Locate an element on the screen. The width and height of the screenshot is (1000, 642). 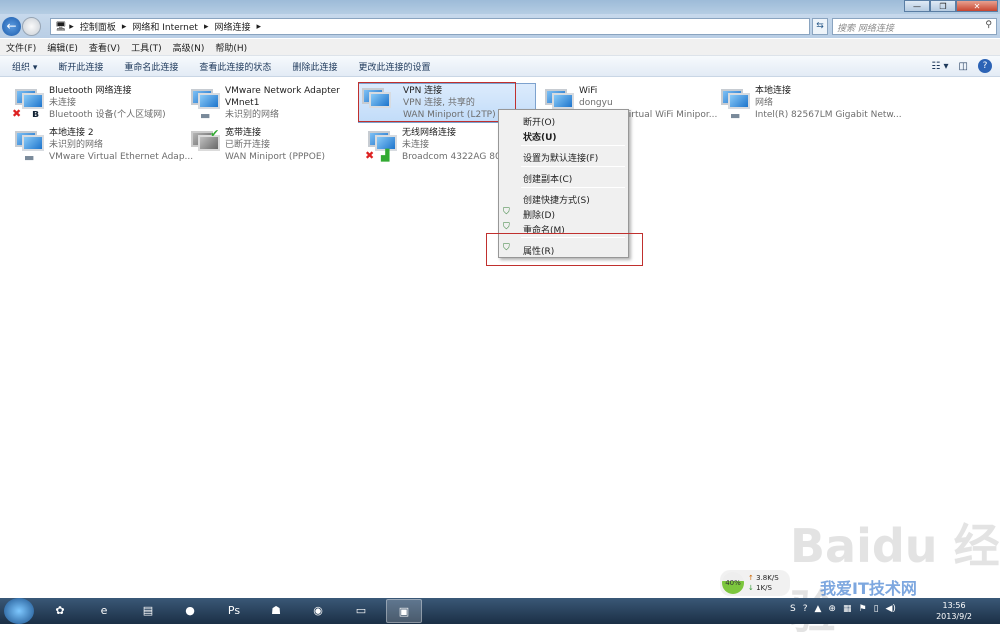
breadcrumb-0: 控制面板 is located at coordinates (98, 26).